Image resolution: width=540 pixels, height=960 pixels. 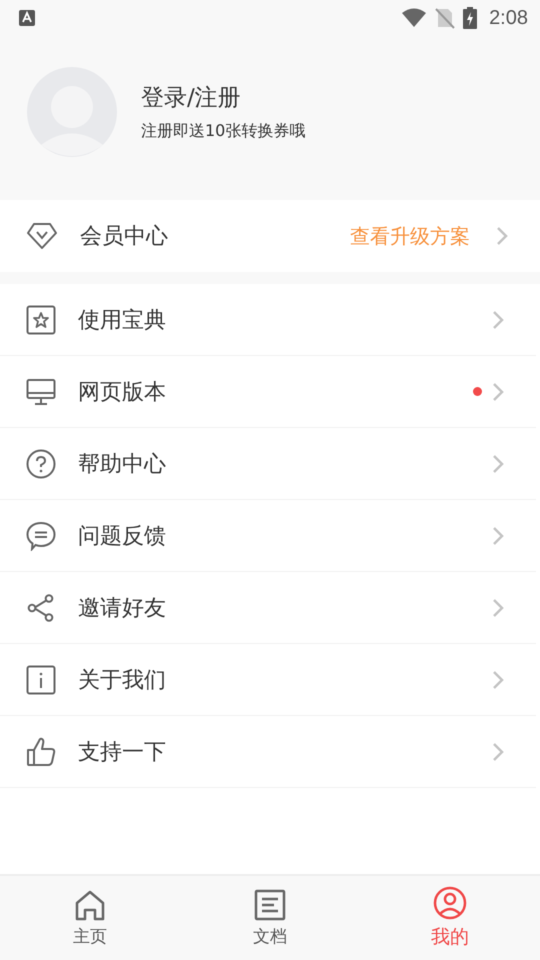 I want to click on menu-label: 帮助中心, so click(x=122, y=464).